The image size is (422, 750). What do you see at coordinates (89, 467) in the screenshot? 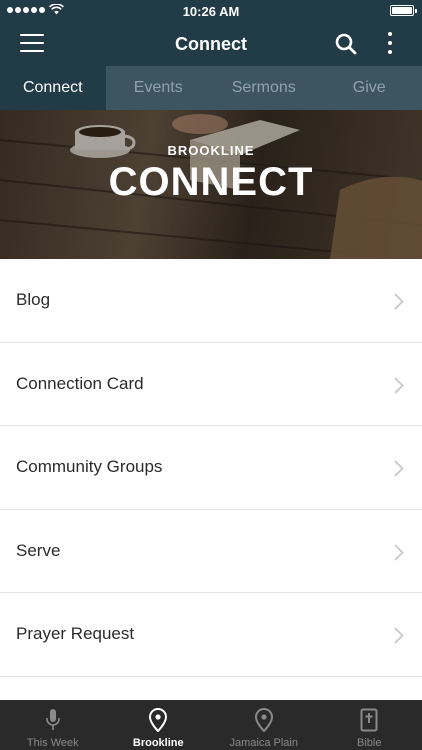
I see `list-item-label: Community Groups` at bounding box center [89, 467].